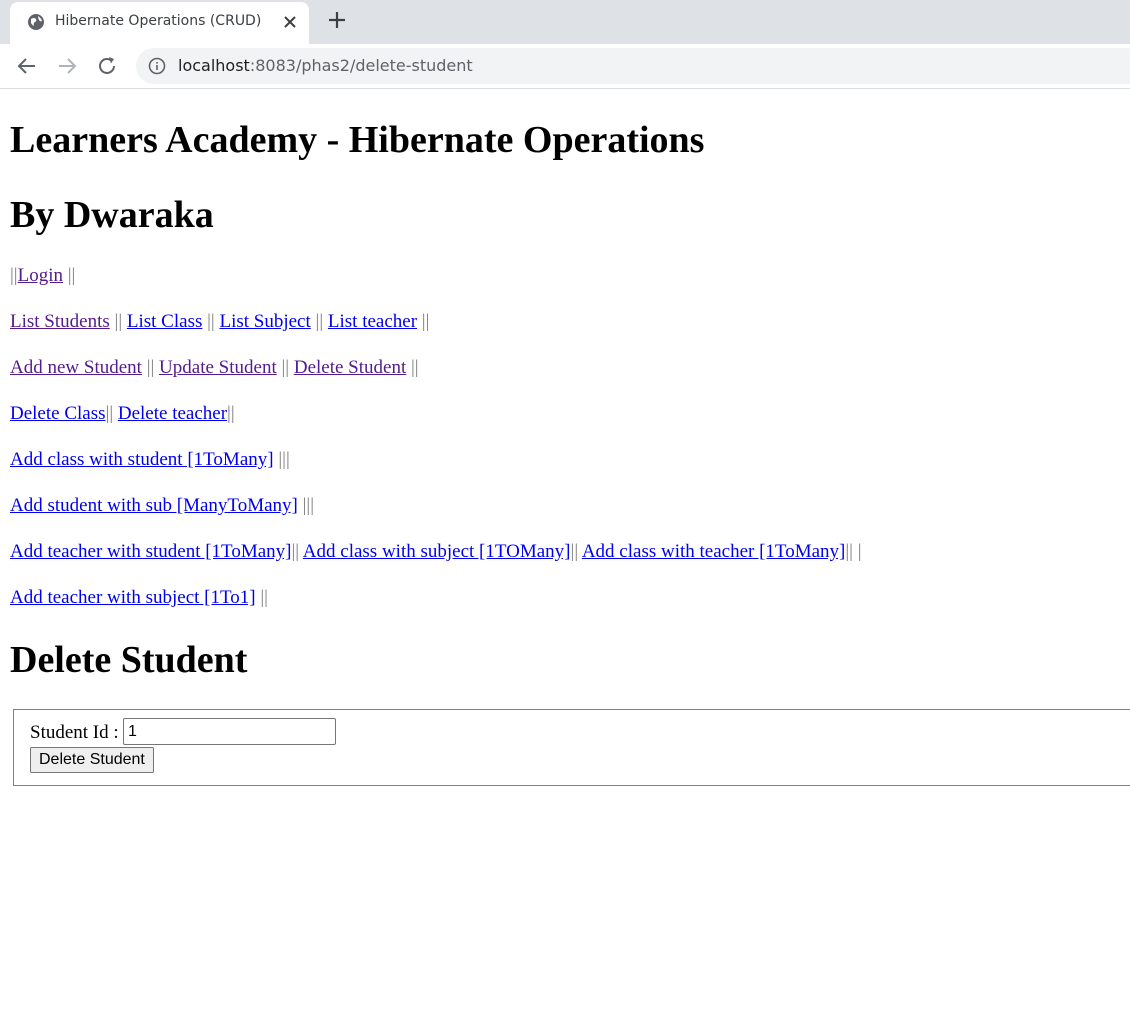 This screenshot has height=1020, width=1130. What do you see at coordinates (139, 597) in the screenshot?
I see `nav-row-teacher-subject: Add teacher with subject [1To1] ||` at bounding box center [139, 597].